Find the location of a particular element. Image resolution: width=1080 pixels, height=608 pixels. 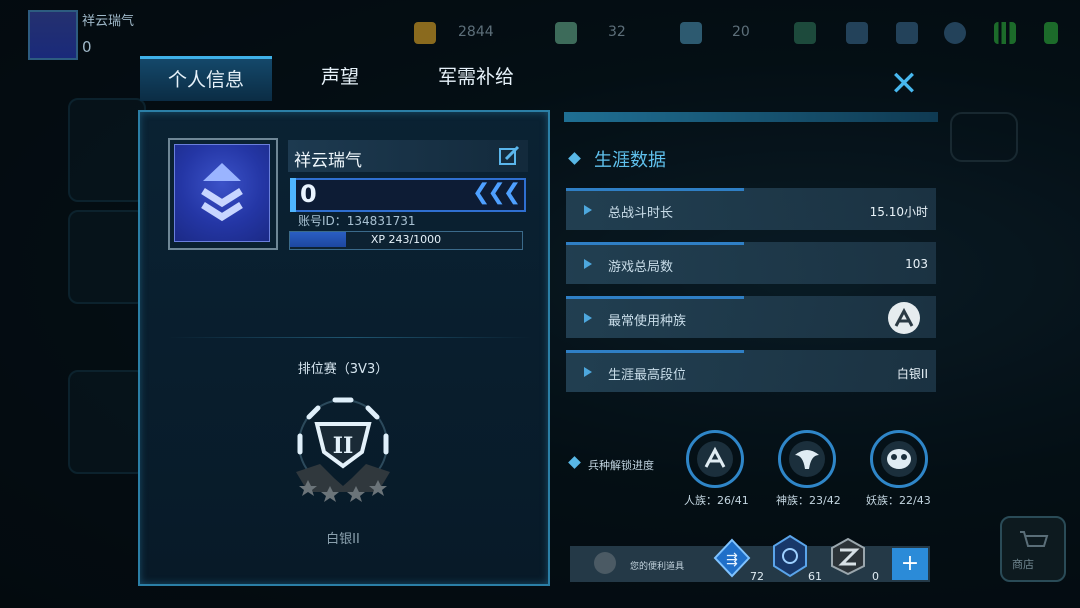

battery-icon is located at coordinates (1051, 33).